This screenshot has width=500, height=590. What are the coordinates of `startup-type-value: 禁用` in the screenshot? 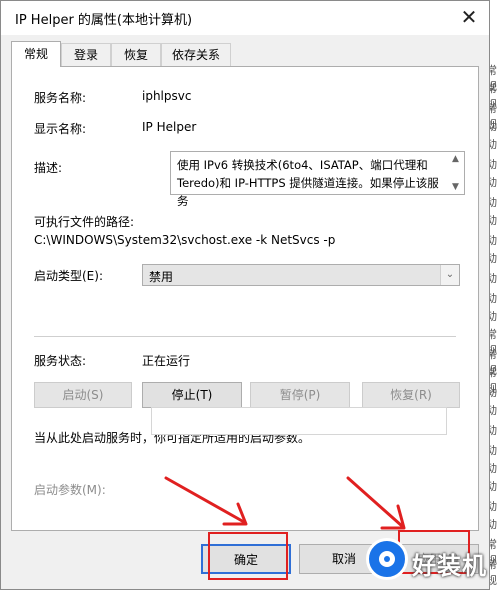 It's located at (161, 277).